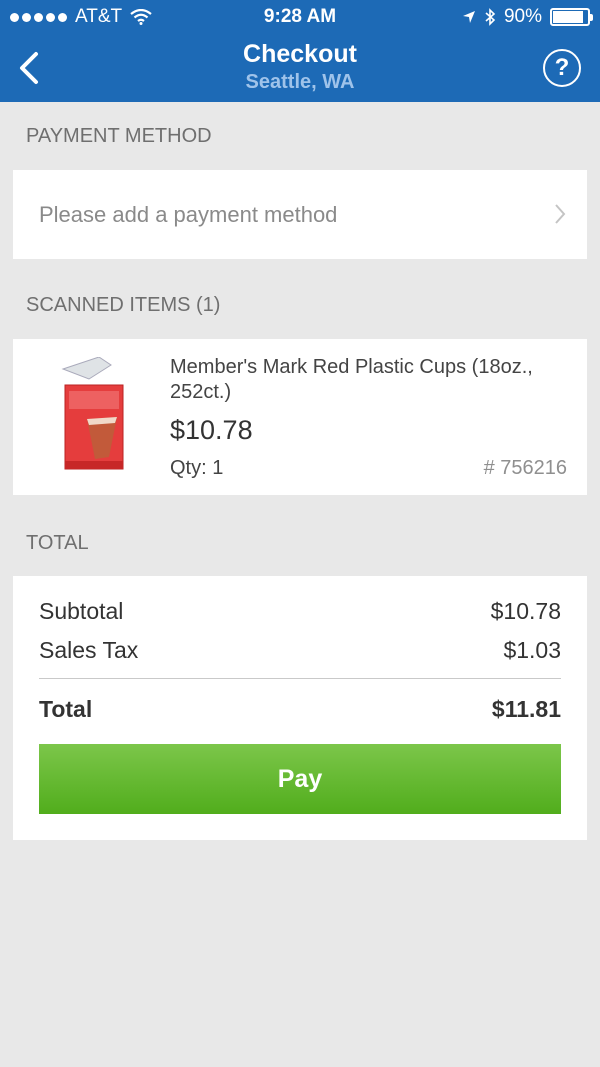 The width and height of the screenshot is (600, 1067). I want to click on pay-button: Pay, so click(300, 779).